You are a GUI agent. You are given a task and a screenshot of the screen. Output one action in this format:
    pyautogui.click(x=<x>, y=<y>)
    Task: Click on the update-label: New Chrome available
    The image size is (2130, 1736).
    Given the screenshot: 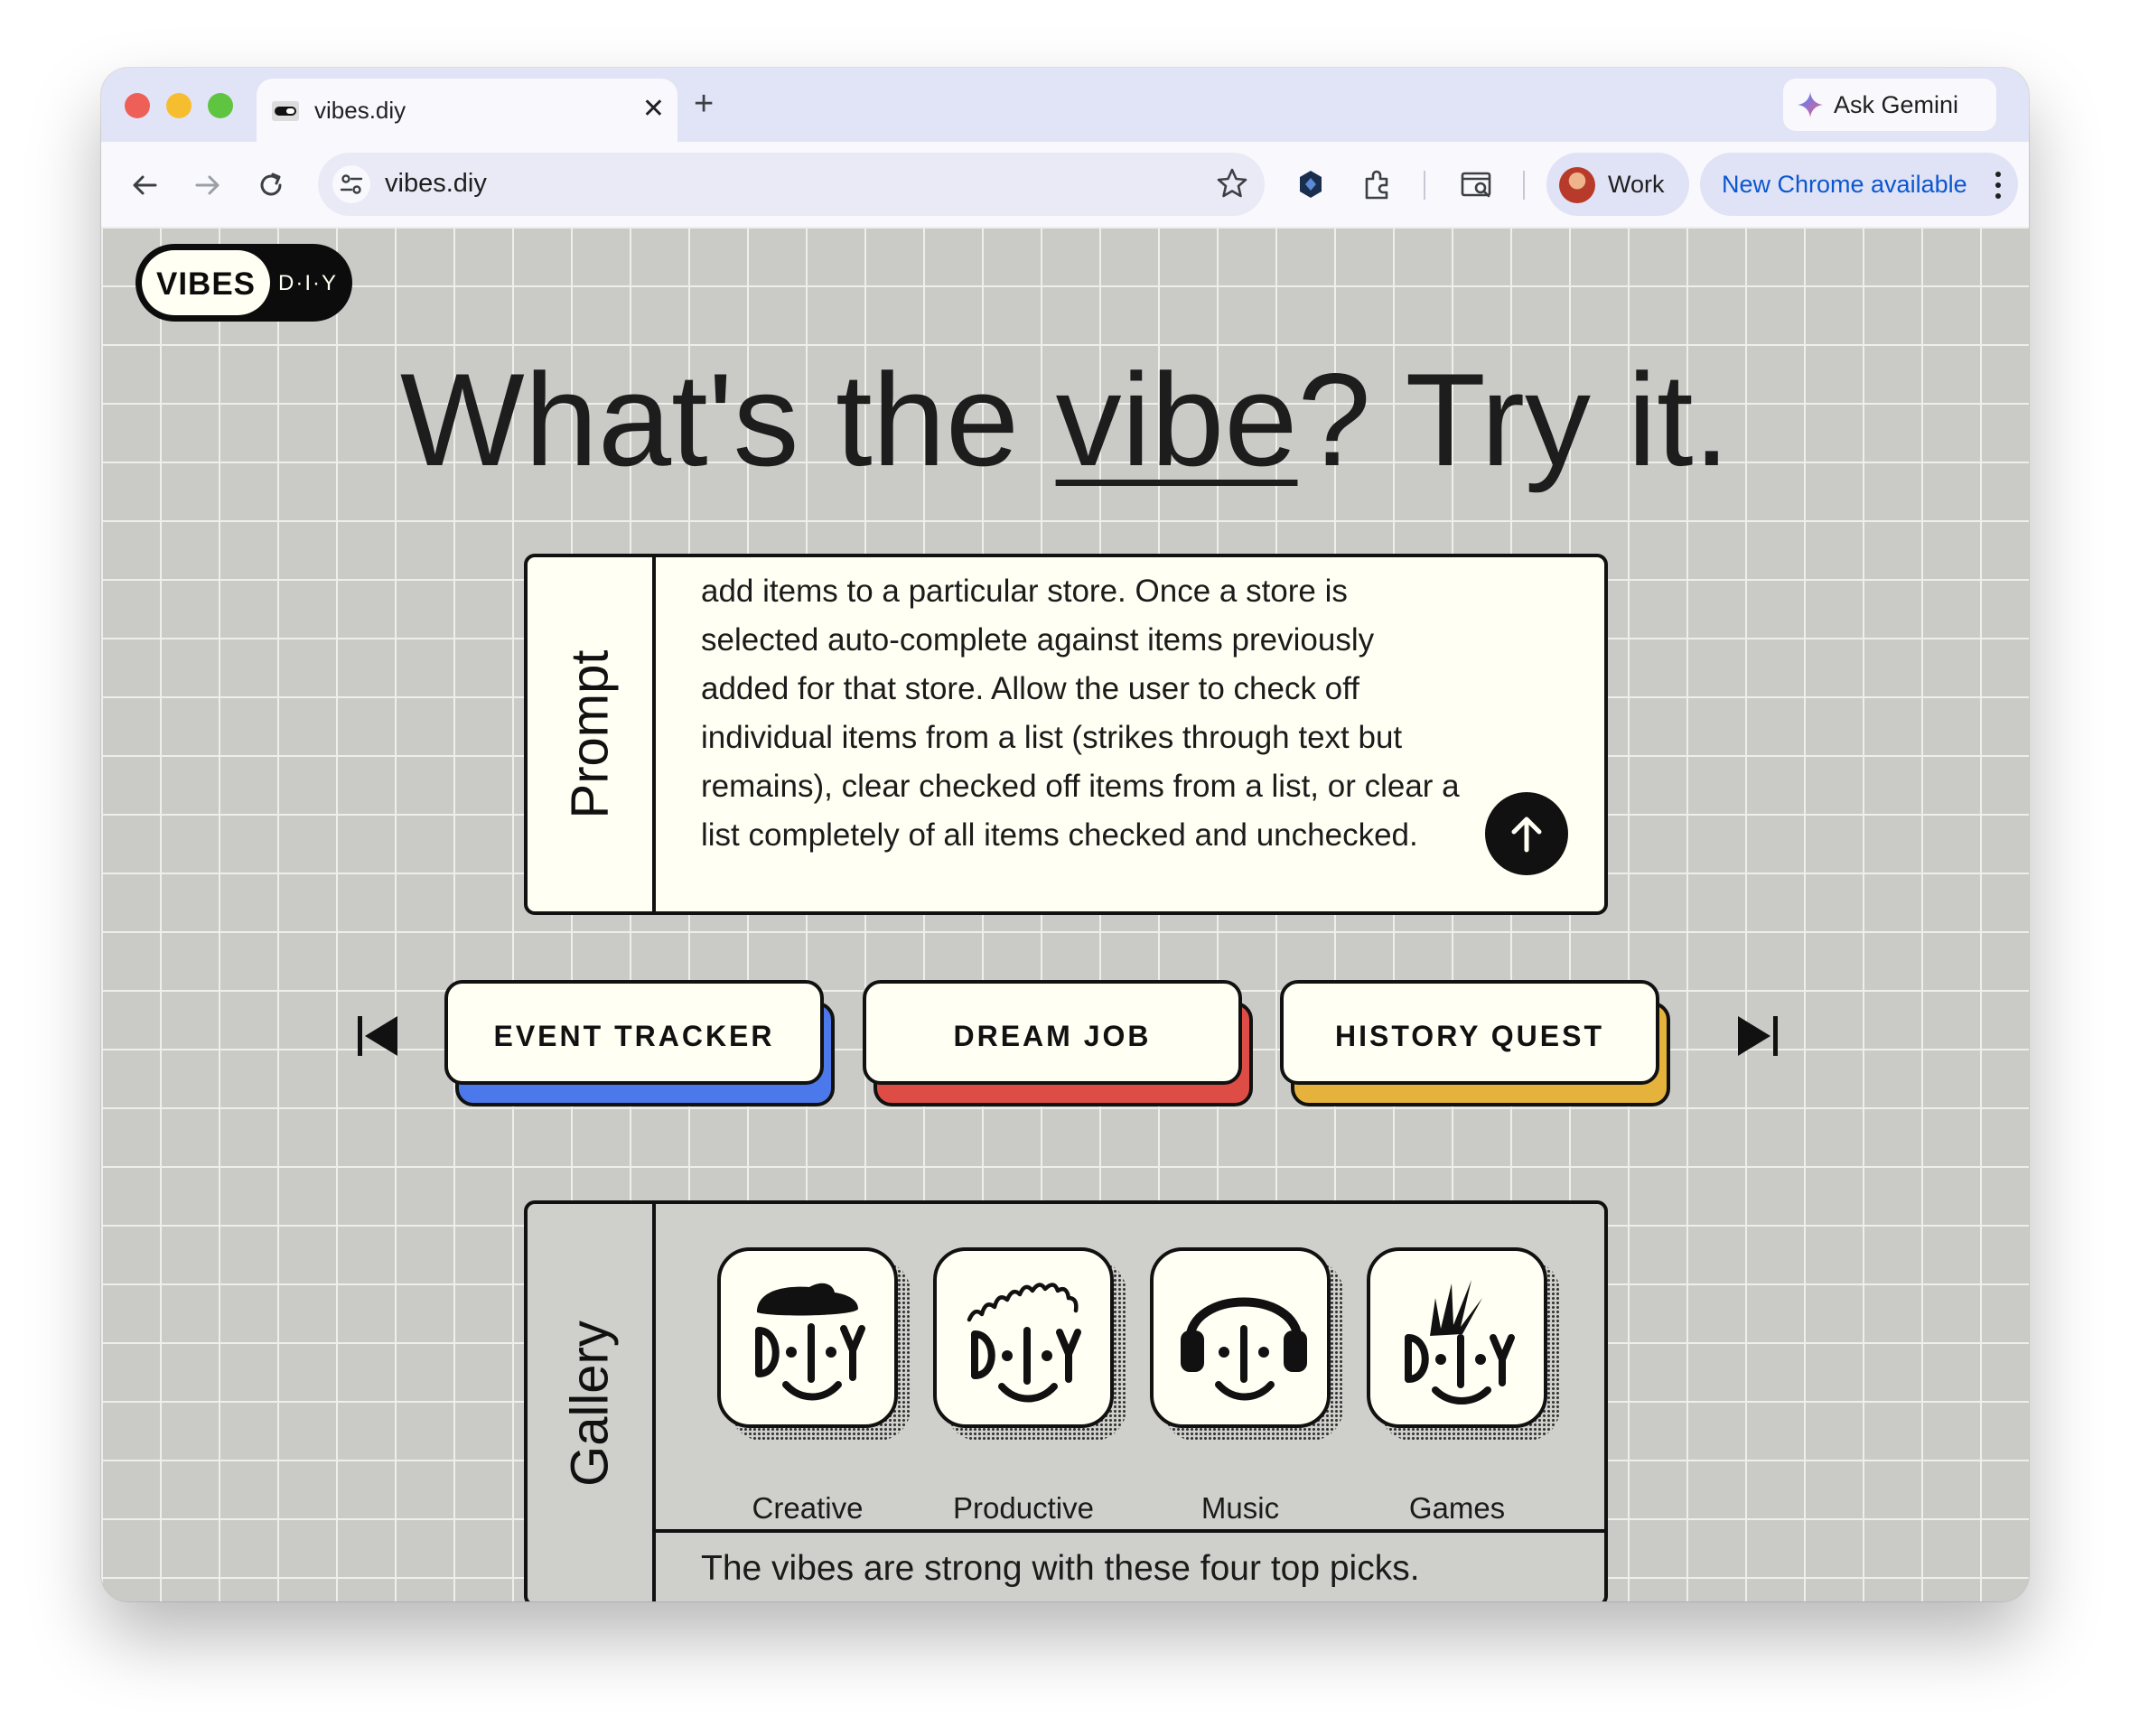 What is the action you would take?
    pyautogui.click(x=1845, y=185)
    